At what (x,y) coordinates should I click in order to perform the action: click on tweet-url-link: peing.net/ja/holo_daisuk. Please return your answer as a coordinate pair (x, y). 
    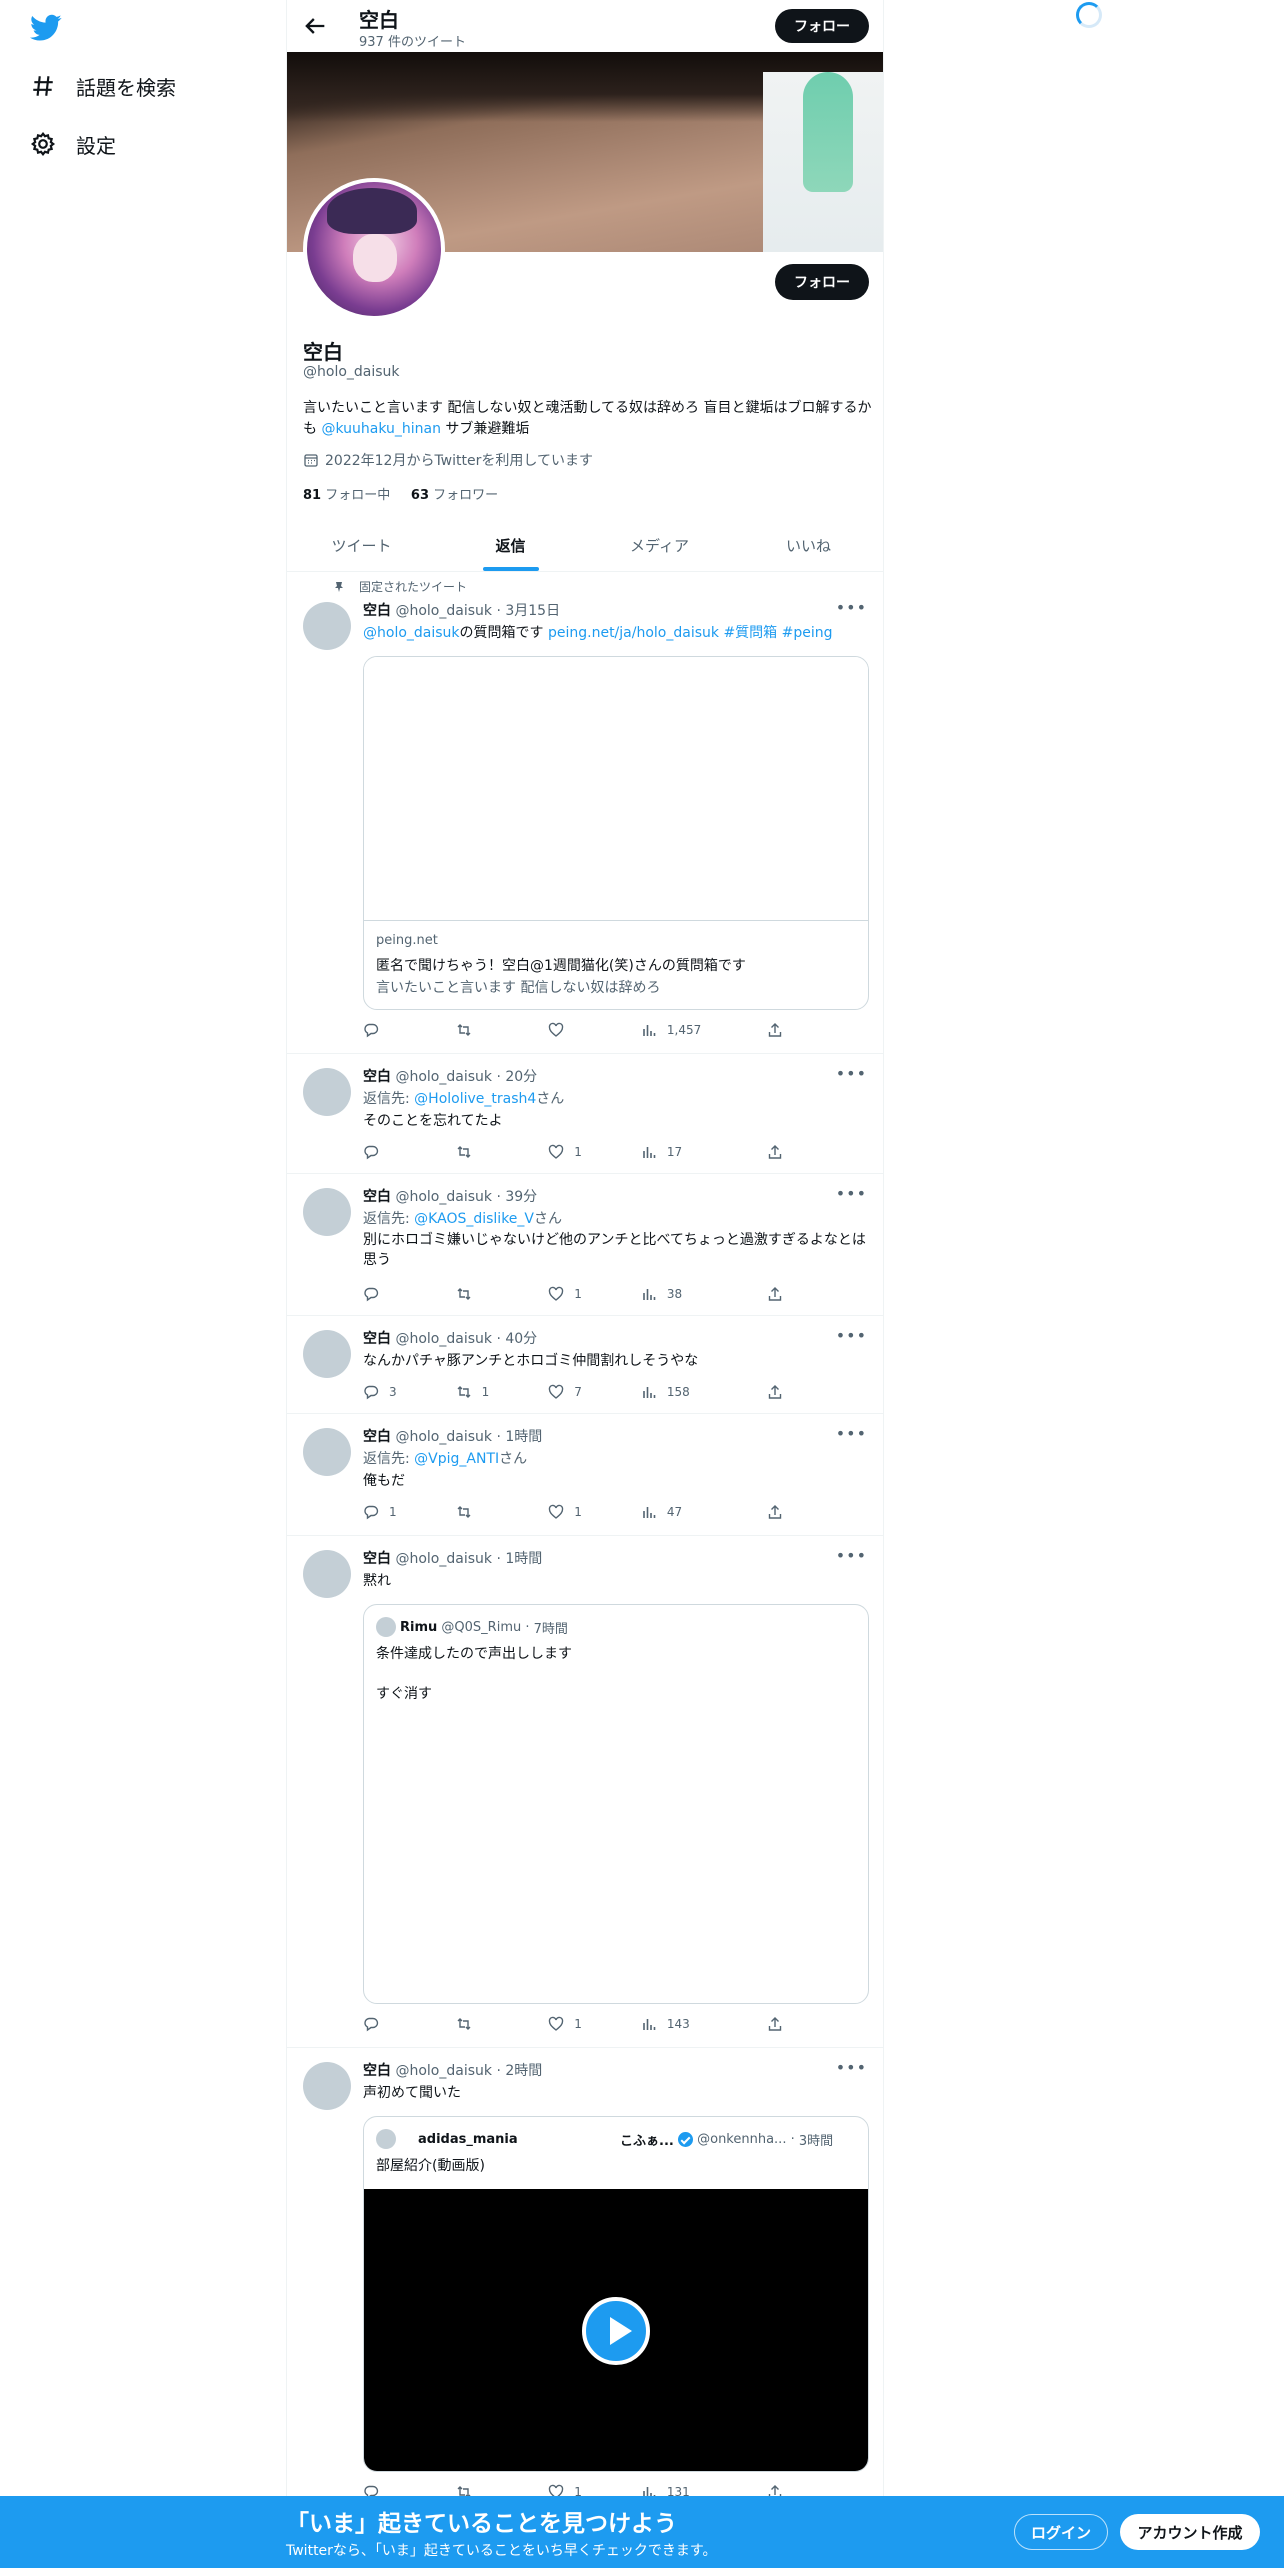
    Looking at the image, I should click on (633, 633).